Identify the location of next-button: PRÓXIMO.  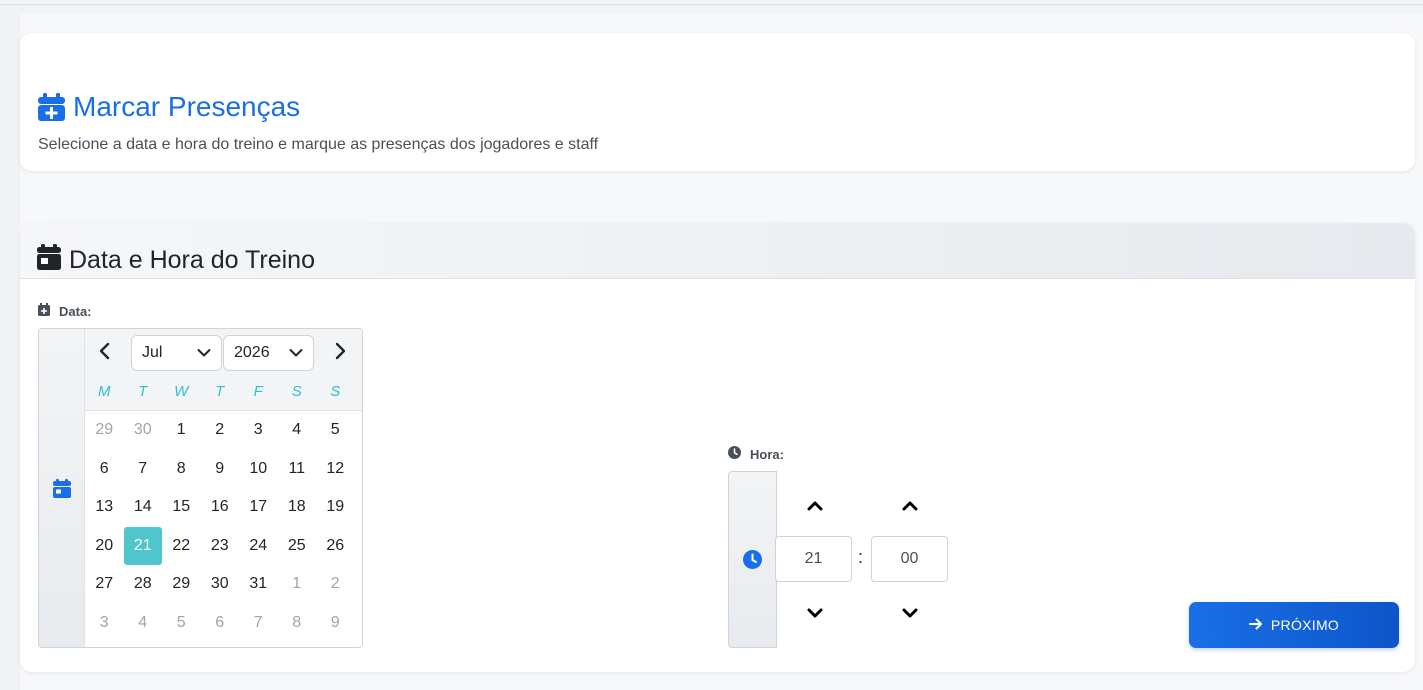
(1294, 625).